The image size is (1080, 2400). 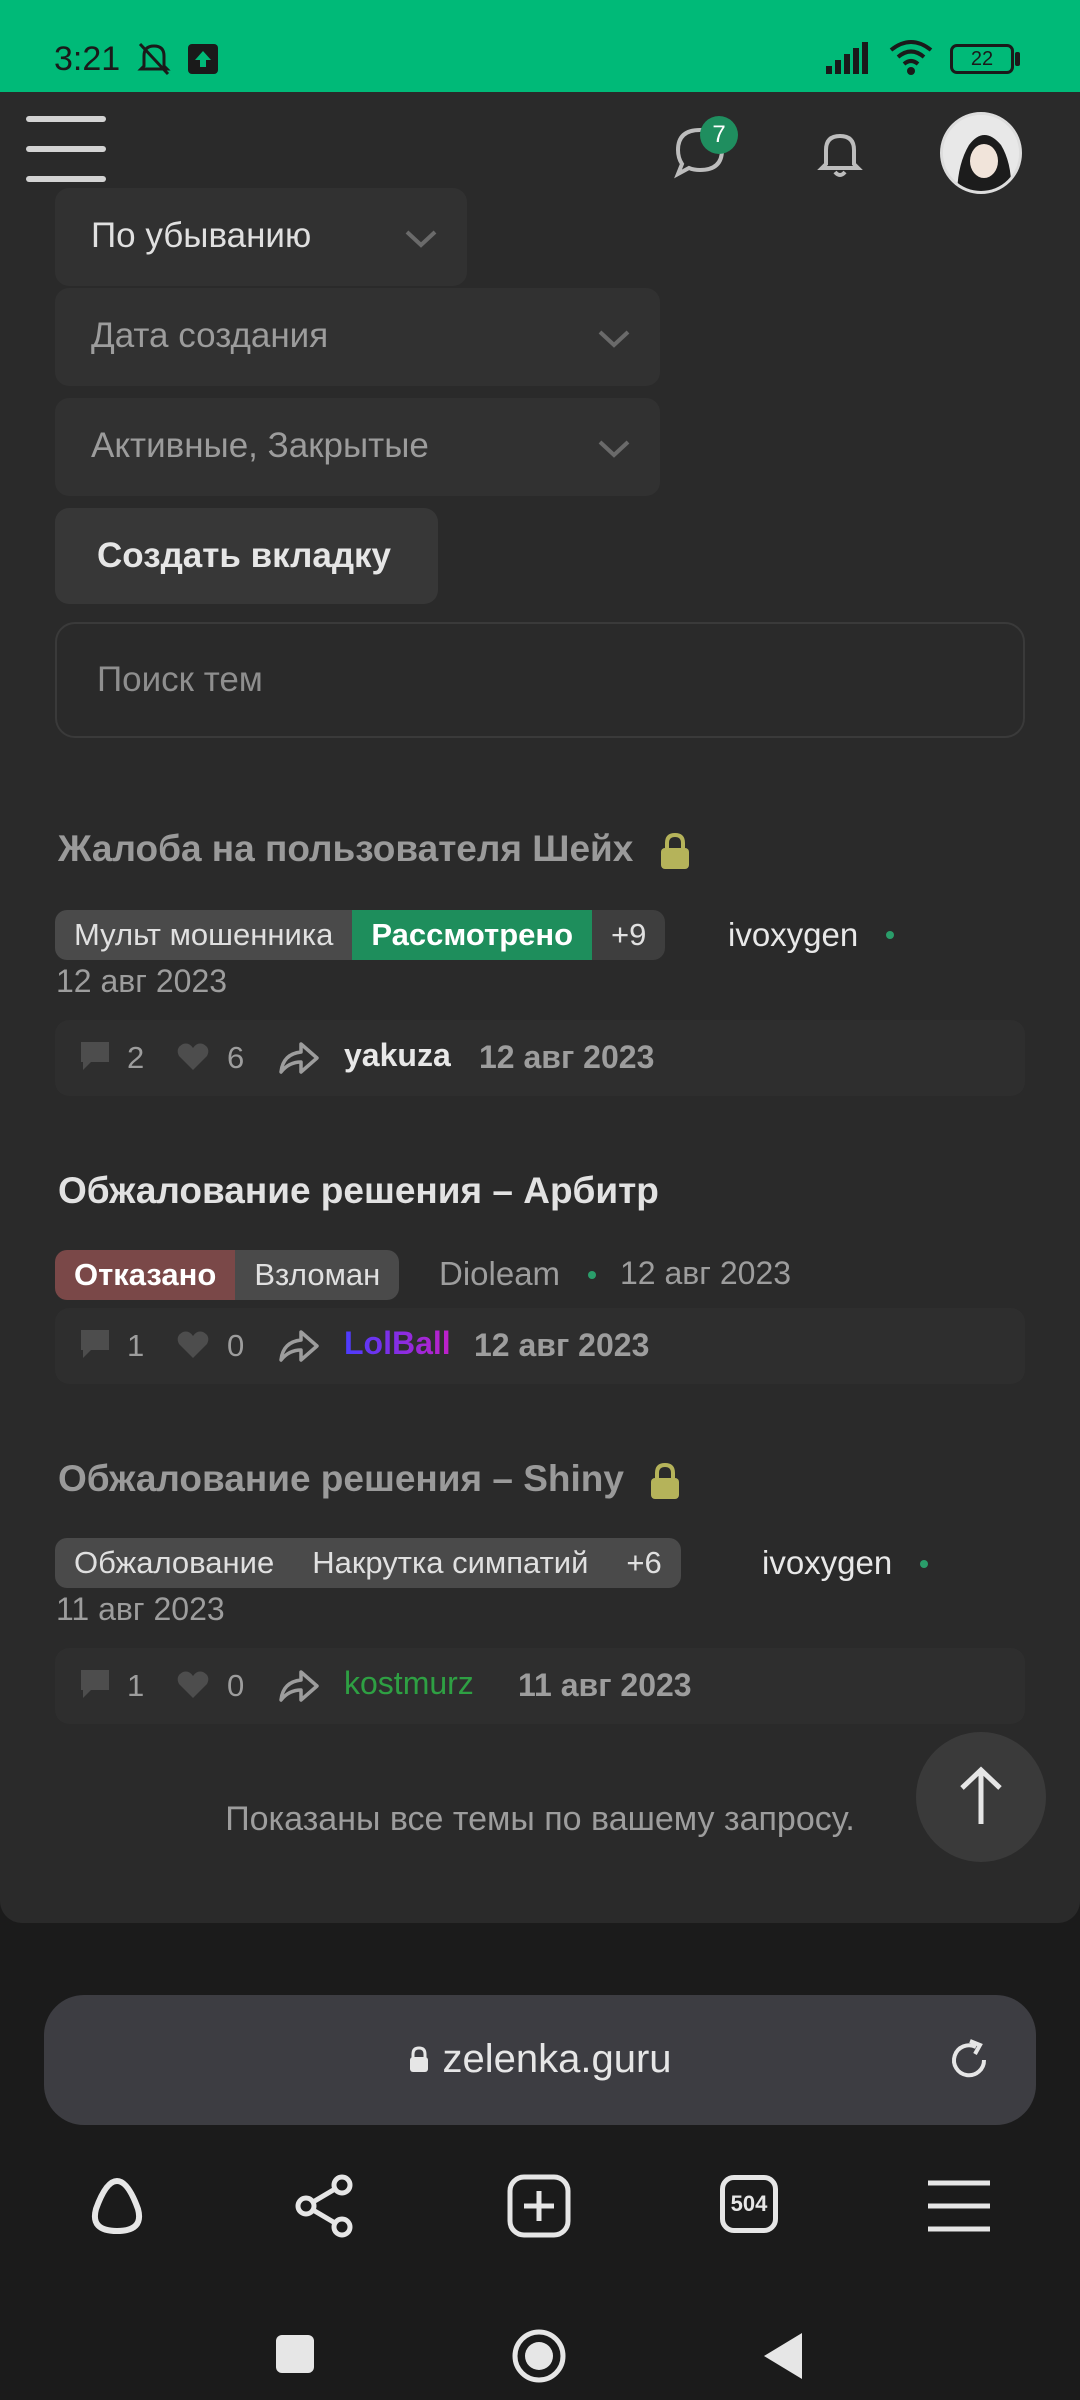 What do you see at coordinates (66, 150) in the screenshot?
I see `menu-button` at bounding box center [66, 150].